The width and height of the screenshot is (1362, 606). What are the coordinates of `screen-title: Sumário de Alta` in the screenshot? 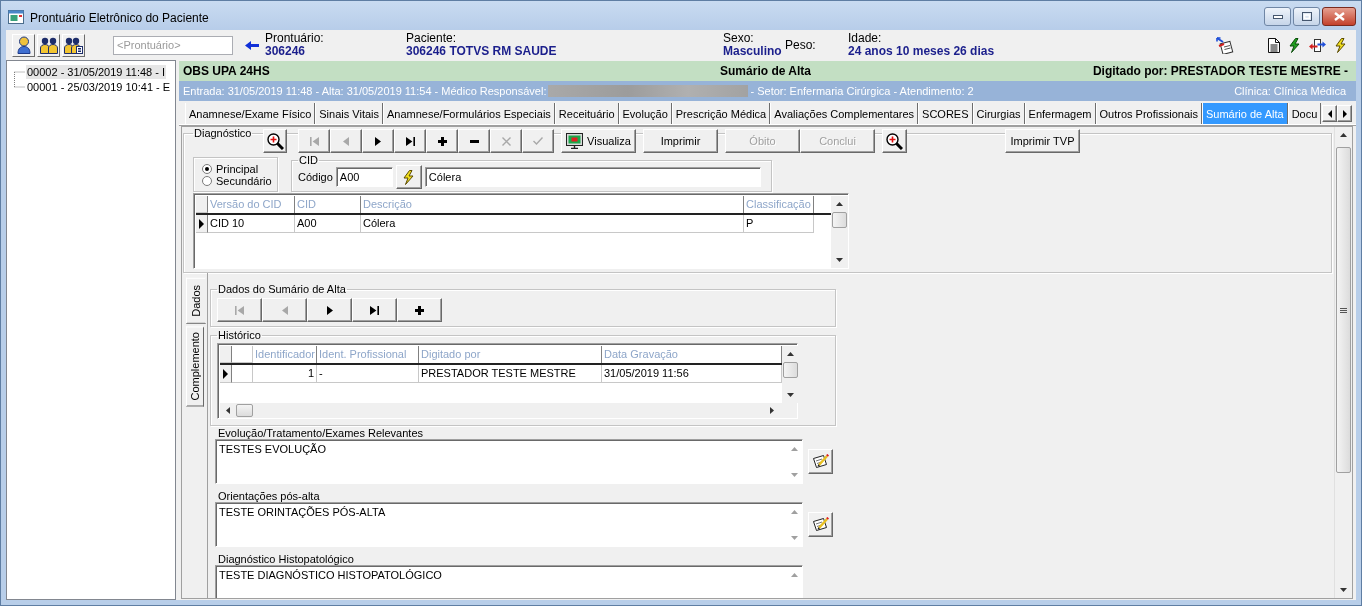 It's located at (765, 71).